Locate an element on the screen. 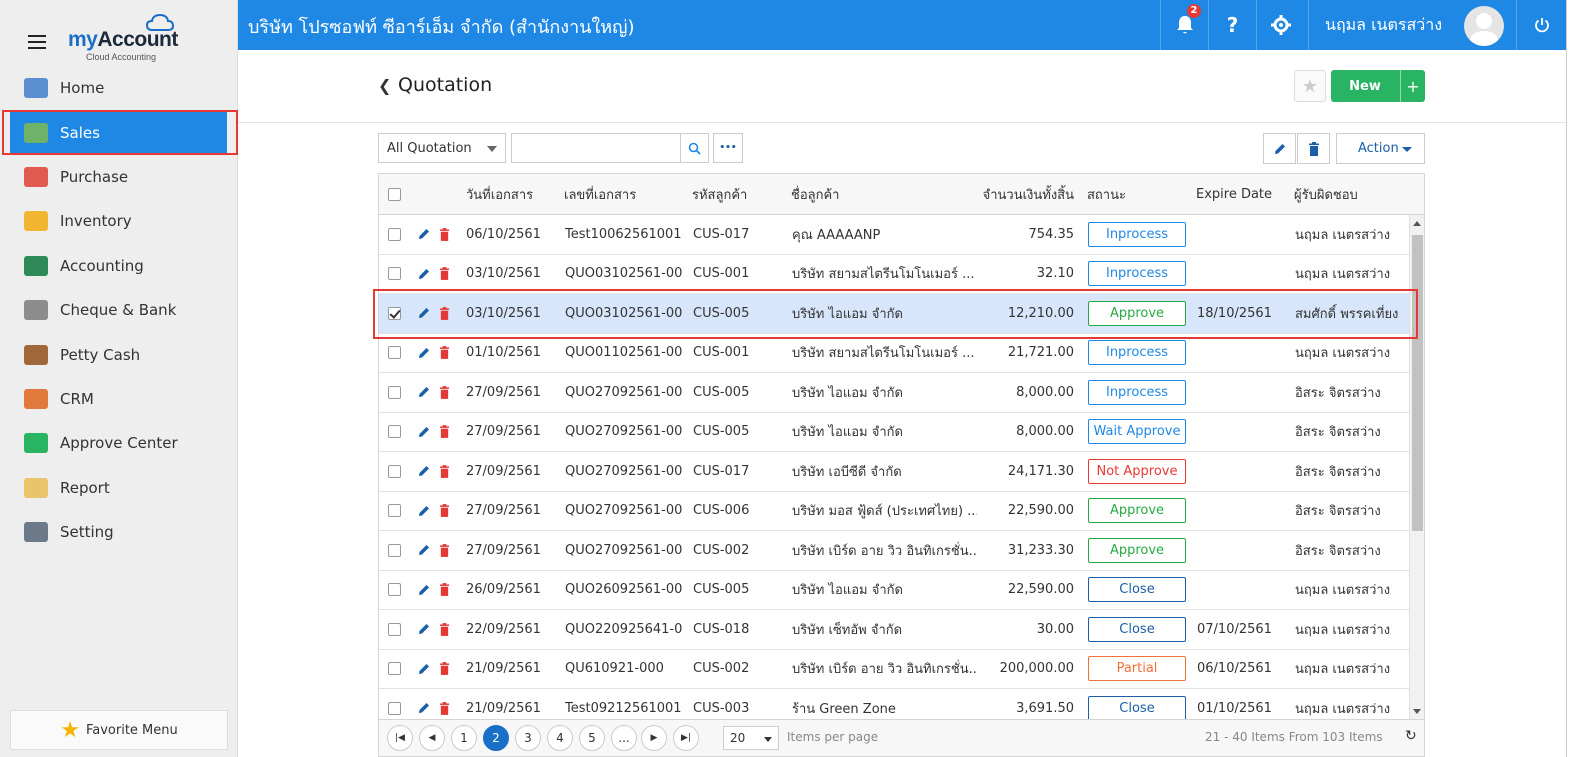 The image size is (1588, 757). header-owner: ผู้รับผิดชอบ is located at coordinates (1326, 194).